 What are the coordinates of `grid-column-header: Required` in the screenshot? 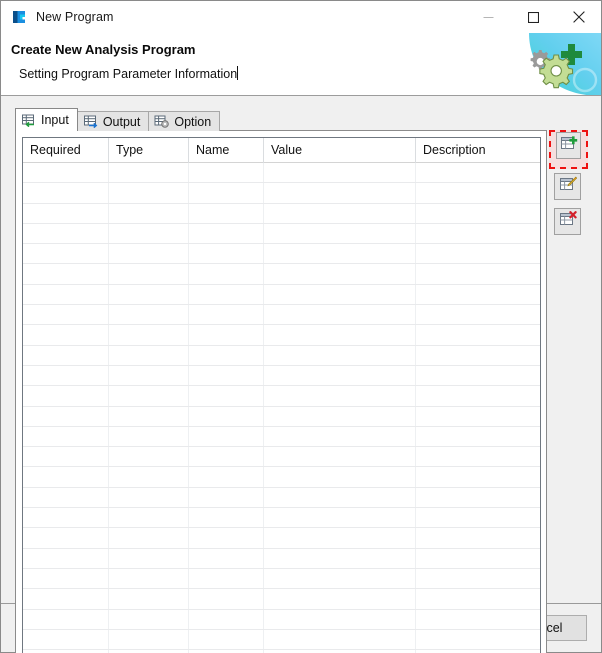 It's located at (66, 150).